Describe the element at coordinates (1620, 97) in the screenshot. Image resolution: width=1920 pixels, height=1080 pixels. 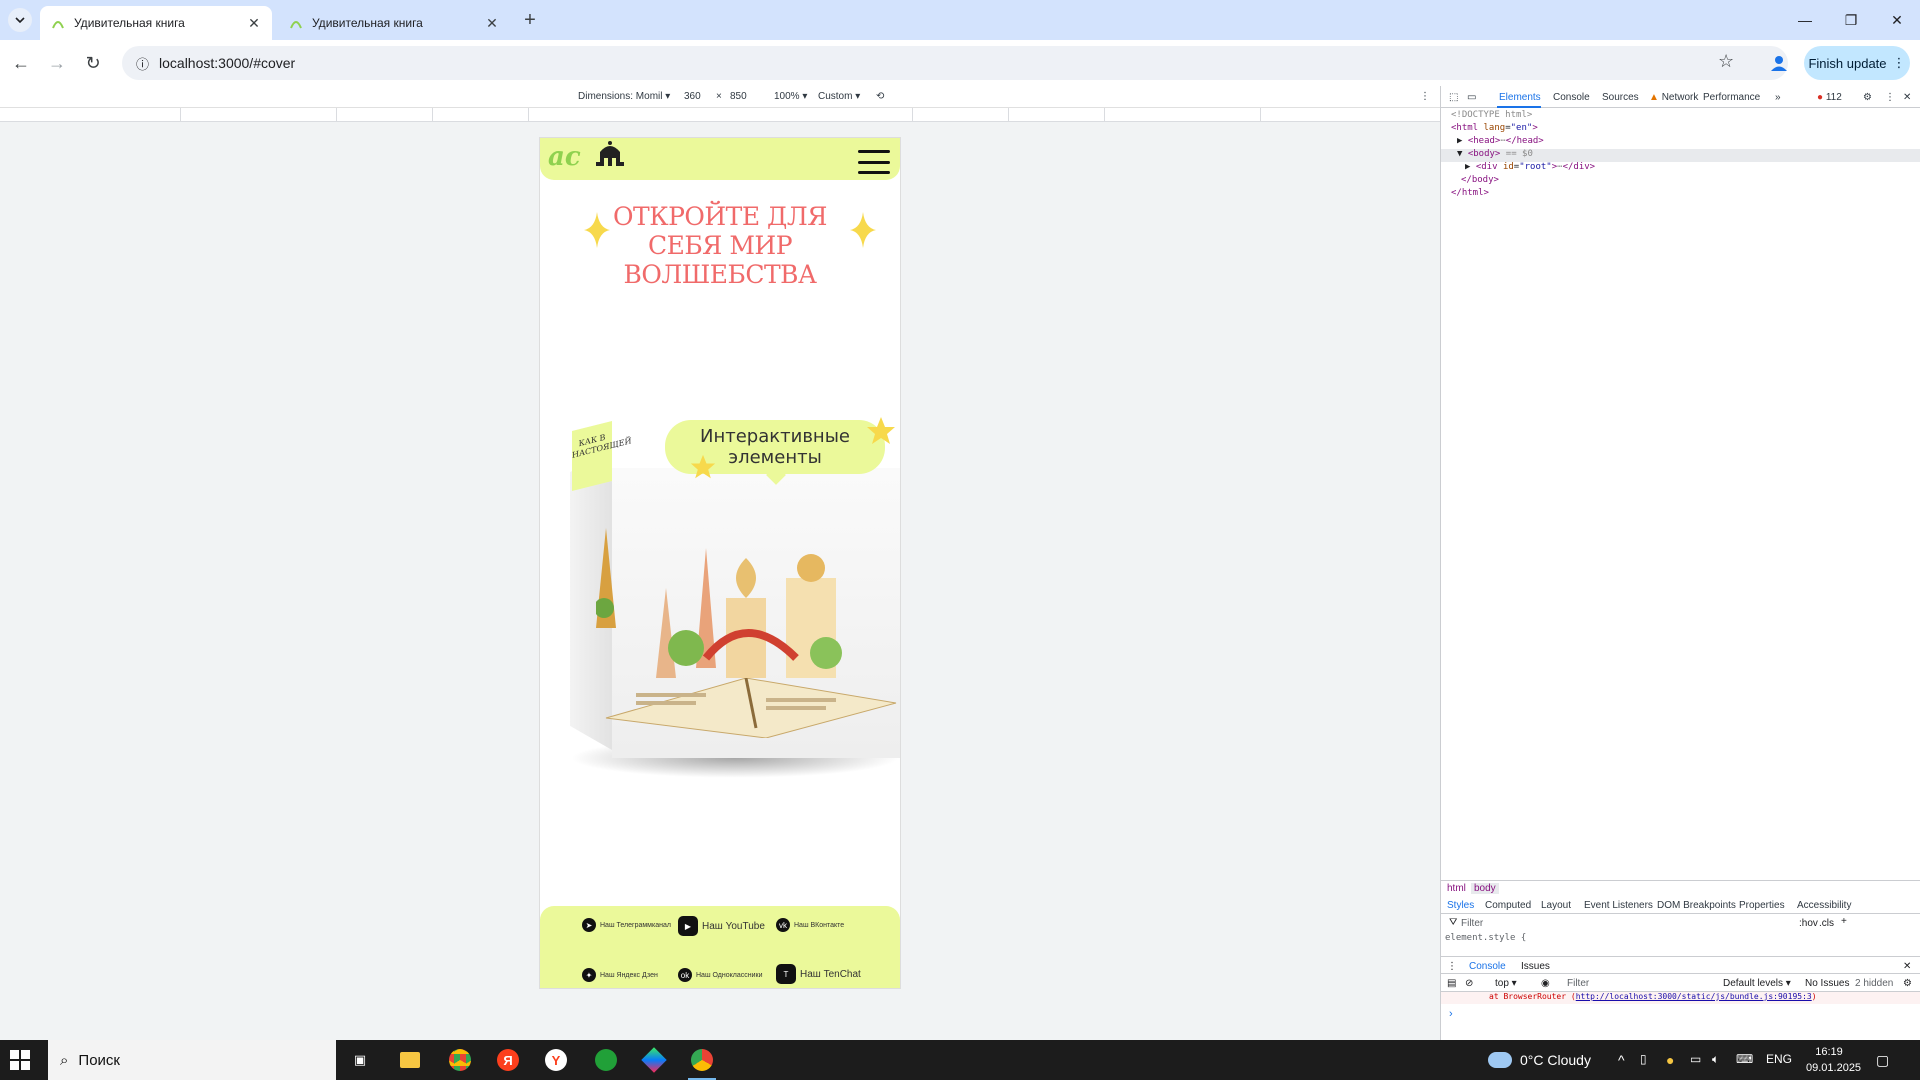
I see `tab-sources: Sources` at that location.